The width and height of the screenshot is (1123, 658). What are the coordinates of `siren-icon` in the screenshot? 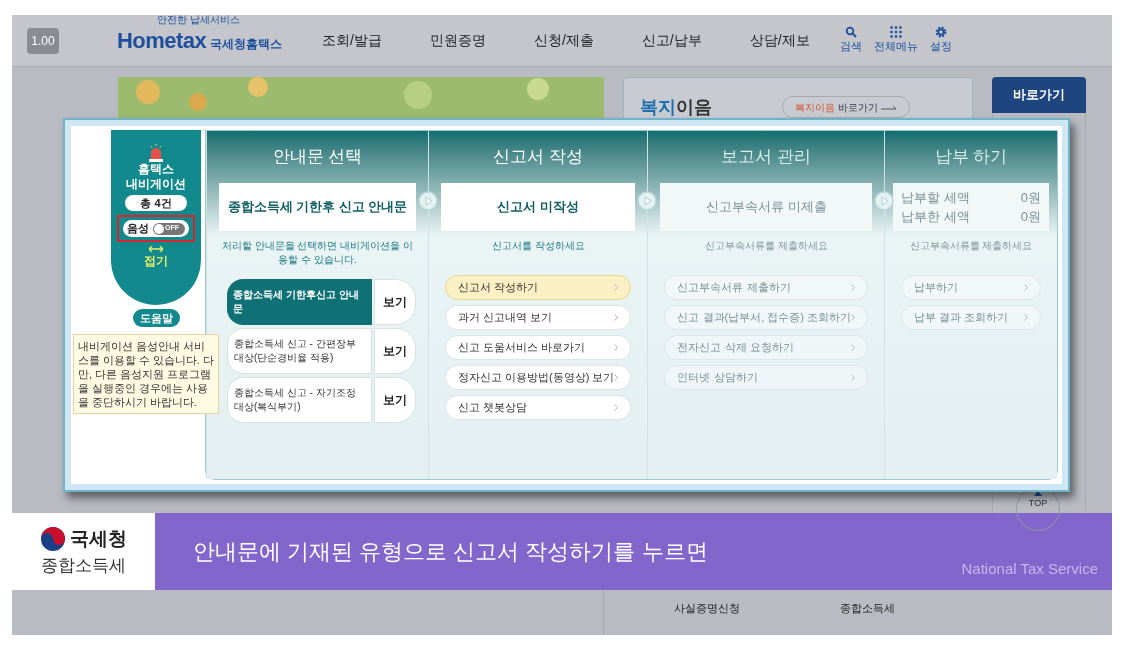 It's located at (156, 153).